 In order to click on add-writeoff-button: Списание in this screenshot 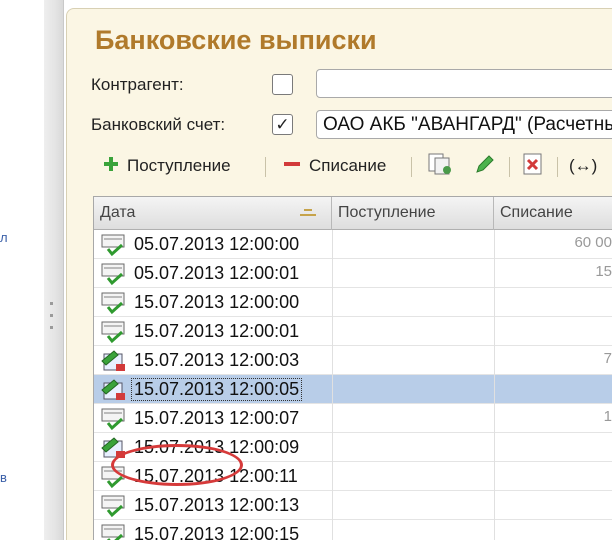, I will do `click(334, 166)`.